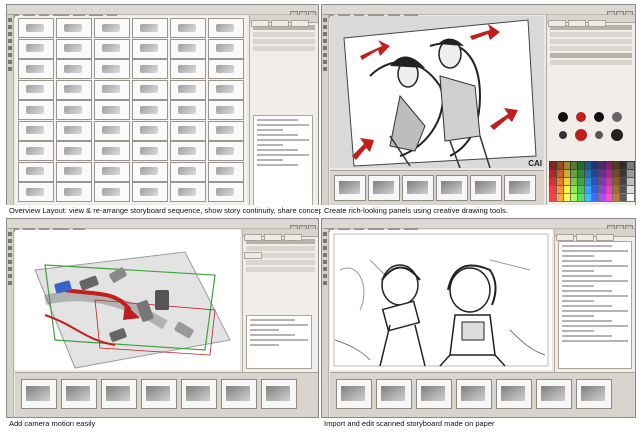 Image resolution: width=640 pixels, height=435 pixels. Describe the element at coordinates (279, 342) in the screenshot. I see `action-notes-panel` at that location.